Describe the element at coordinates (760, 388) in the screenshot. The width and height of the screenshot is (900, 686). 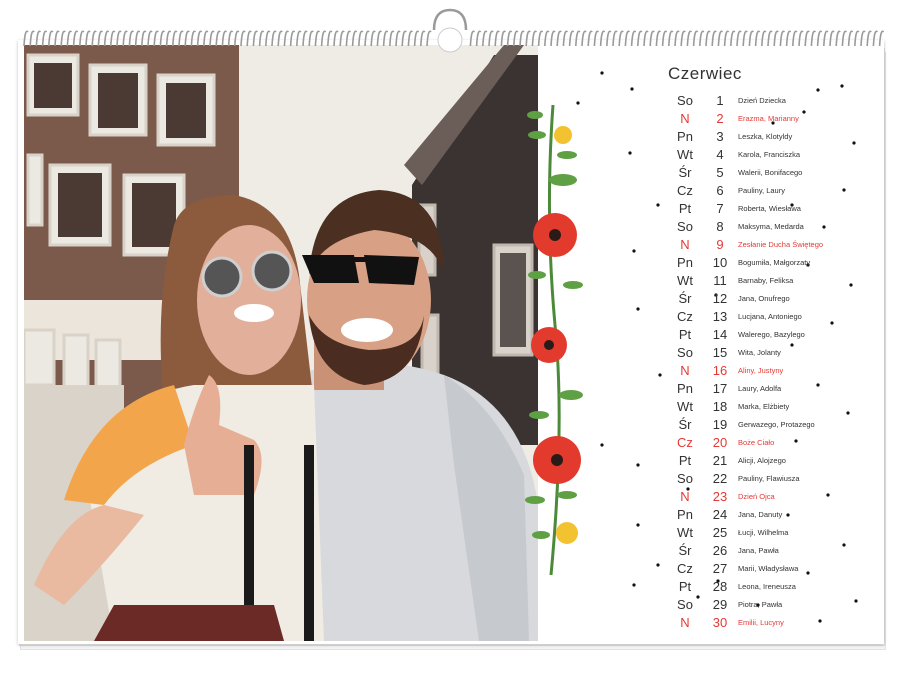
I see `name-day-text: Laury, Adolfa` at that location.